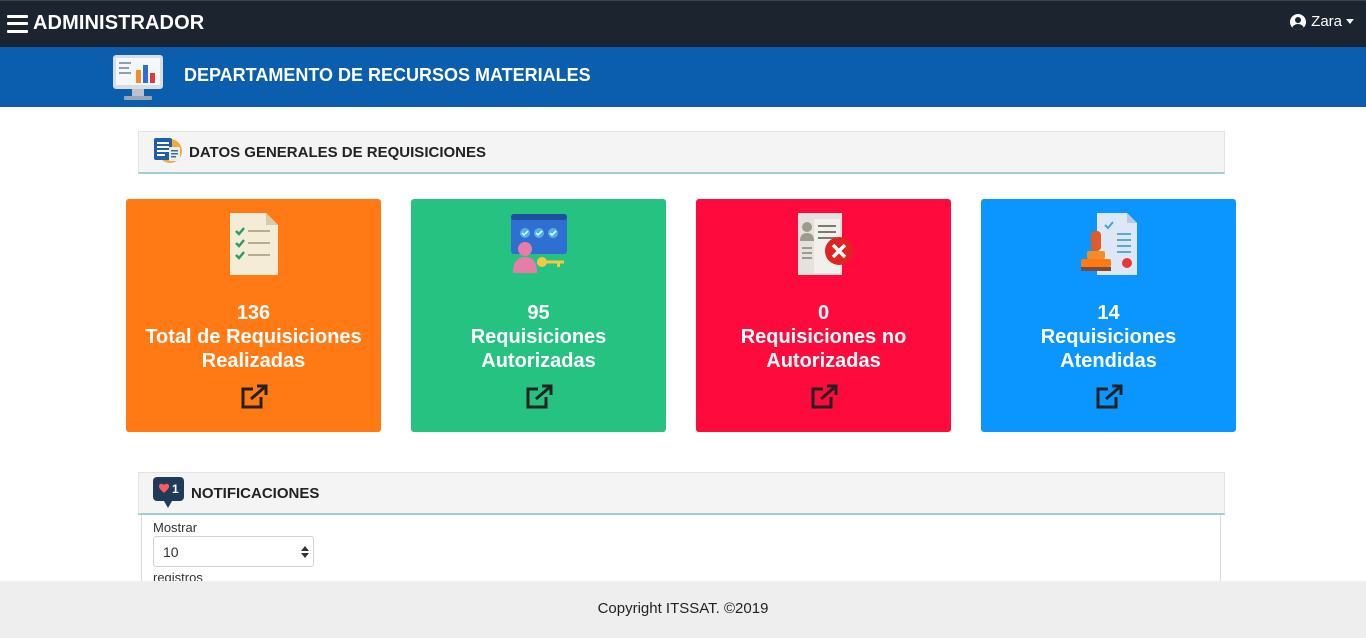 The width and height of the screenshot is (1366, 638). I want to click on card-attended-label-1: Requisiciones, so click(1108, 337).